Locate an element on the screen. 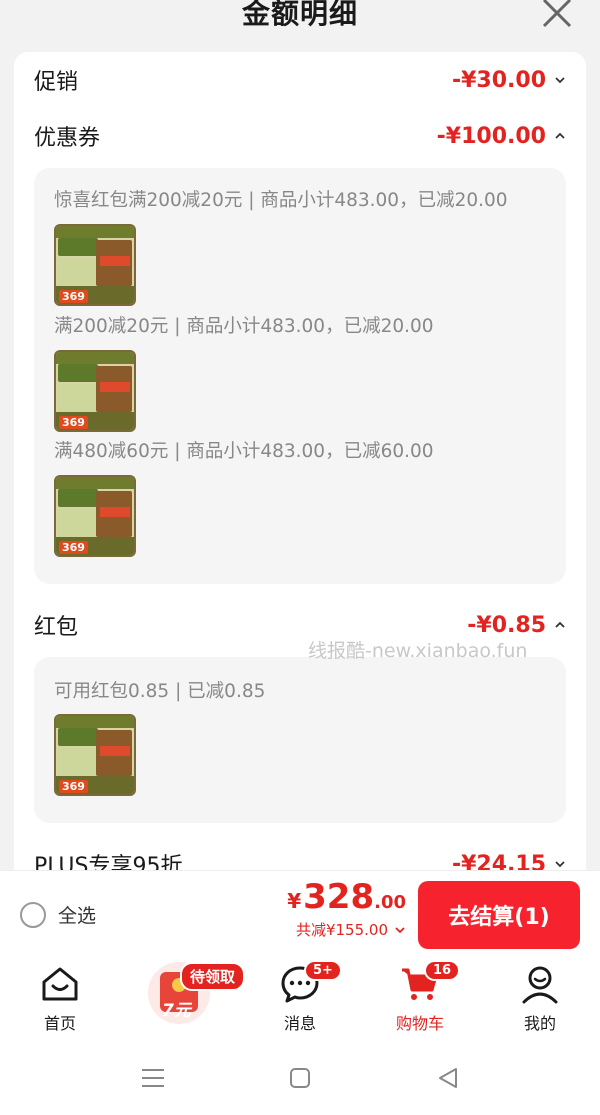 Image resolution: width=600 pixels, height=1115 pixels. redpacket-amount: -¥0.85 is located at coordinates (506, 625).